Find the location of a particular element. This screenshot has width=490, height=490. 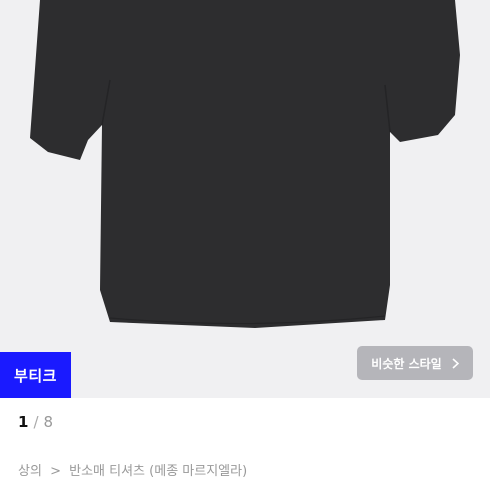

pager-current: 1 is located at coordinates (23, 422).